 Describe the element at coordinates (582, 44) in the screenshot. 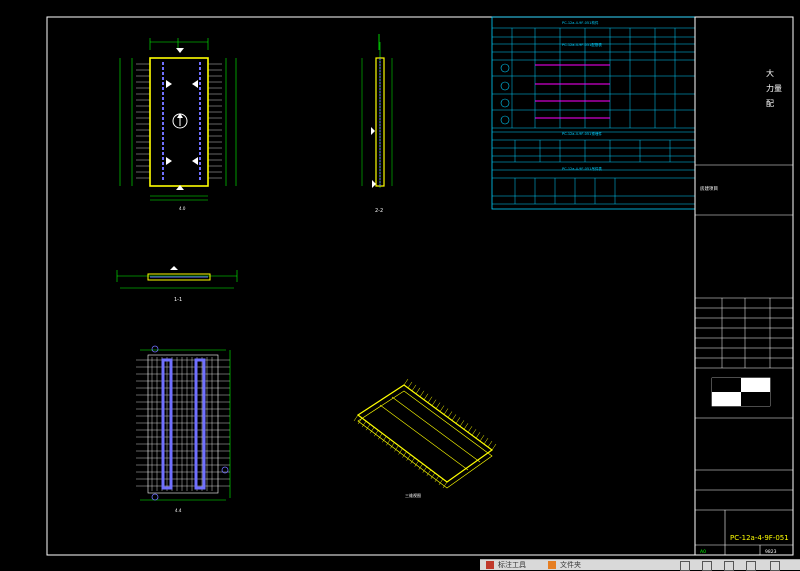

I see `table-title-rebar: PC-12a-4-9F-051配筋表` at that location.